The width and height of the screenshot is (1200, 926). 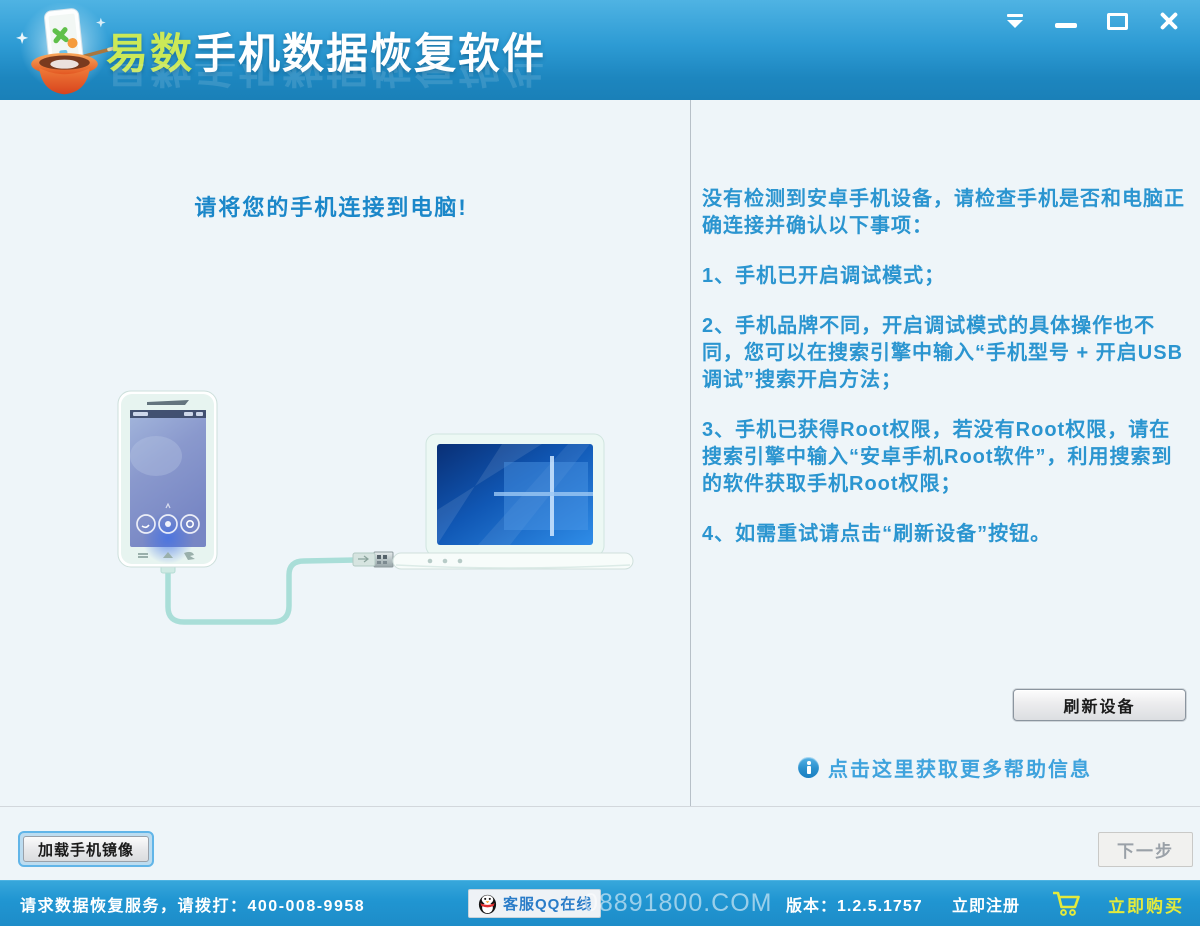 What do you see at coordinates (808, 767) in the screenshot?
I see `info-icon` at bounding box center [808, 767].